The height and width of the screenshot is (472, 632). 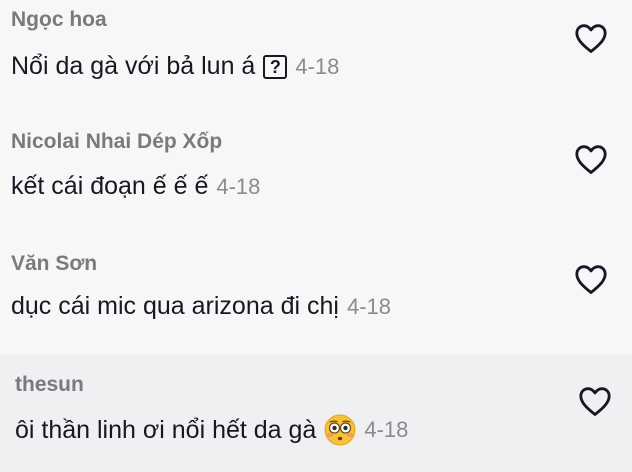 I want to click on comment-body: ôi thần linh ơi nổi hết da gà 4-18, so click(x=211, y=430).